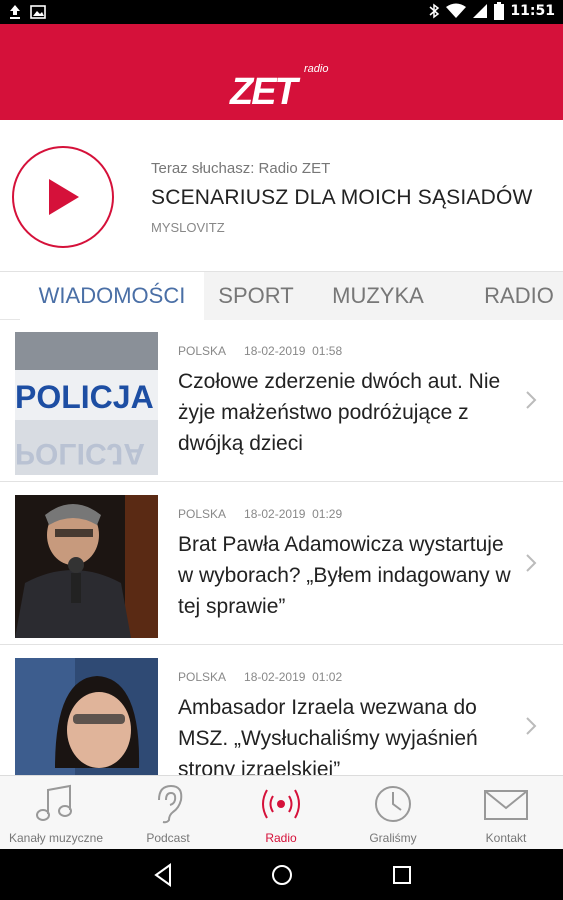  Describe the element at coordinates (378, 296) in the screenshot. I see `tab-muzyka: MUZYKA` at that location.